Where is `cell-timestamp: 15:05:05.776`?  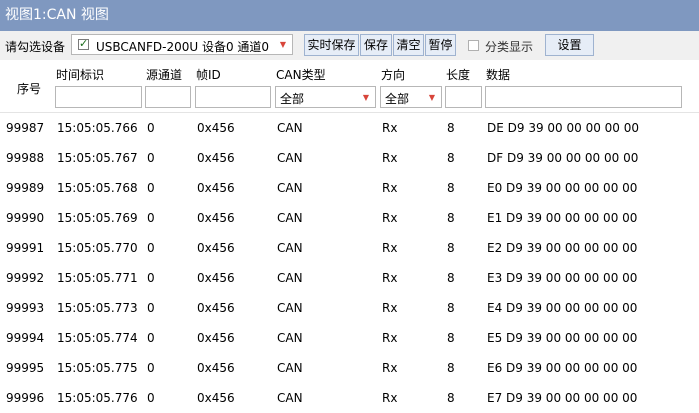
cell-timestamp: 15:05:05.776 is located at coordinates (97, 398).